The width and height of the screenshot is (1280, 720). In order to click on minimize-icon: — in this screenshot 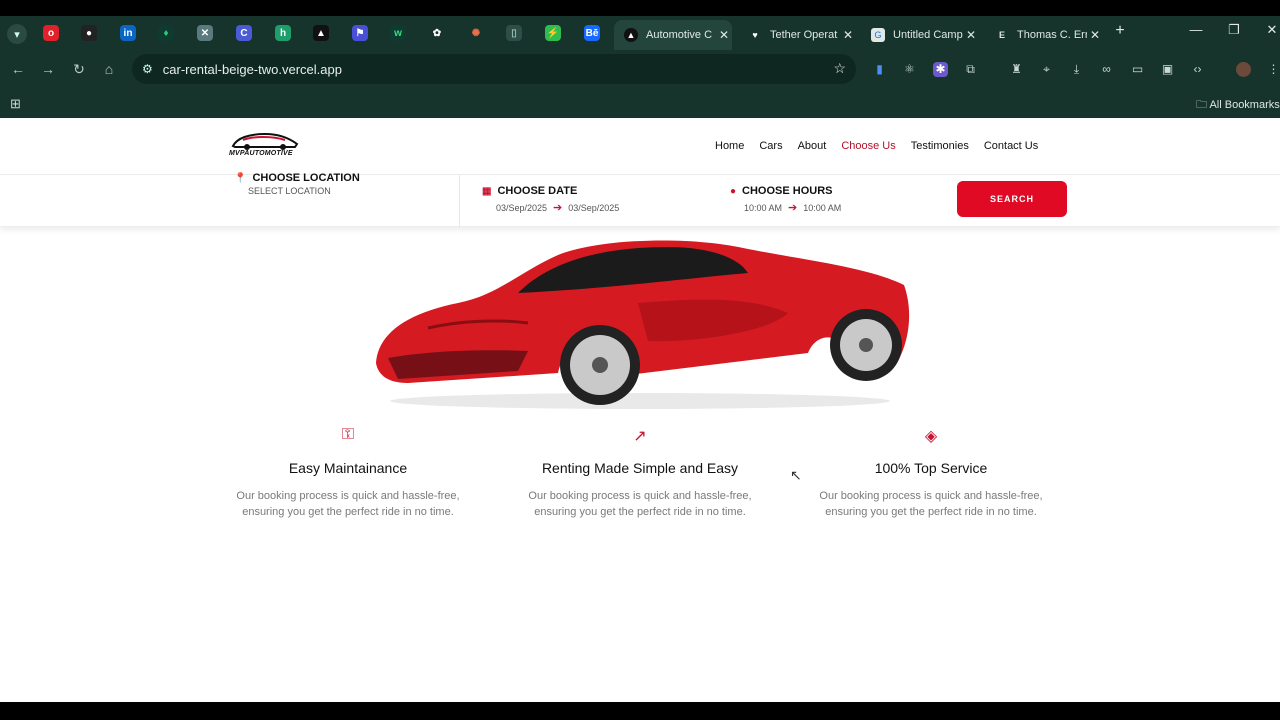, I will do `click(1196, 29)`.